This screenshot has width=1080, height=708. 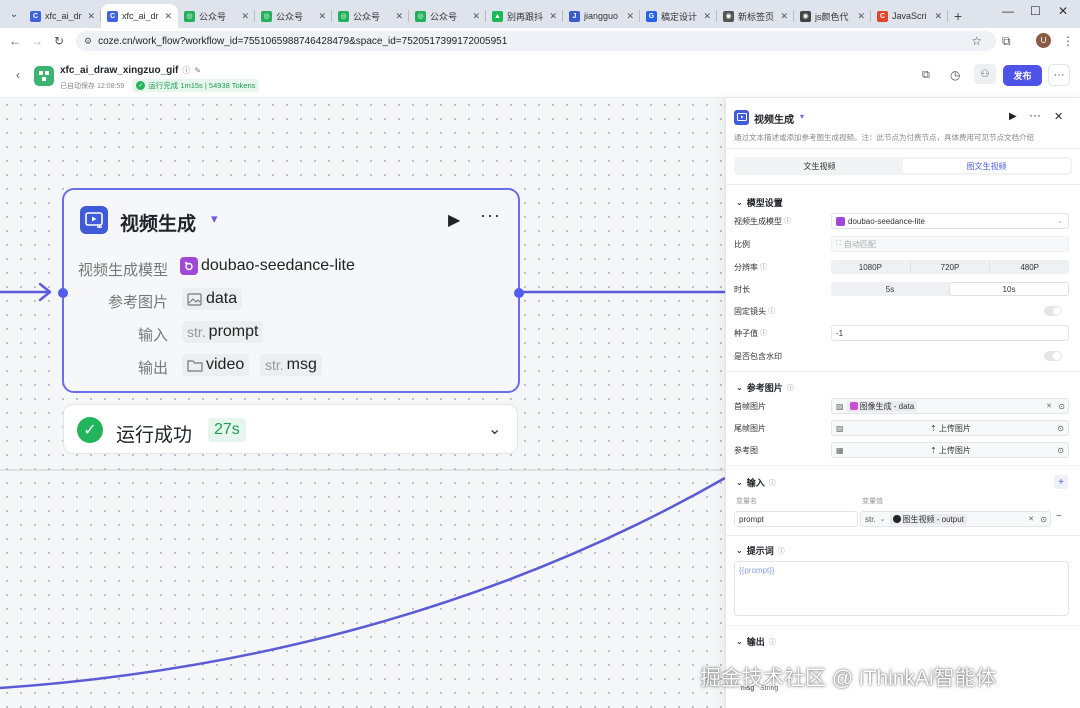 What do you see at coordinates (15, 41) in the screenshot?
I see `back-icon: ←` at bounding box center [15, 41].